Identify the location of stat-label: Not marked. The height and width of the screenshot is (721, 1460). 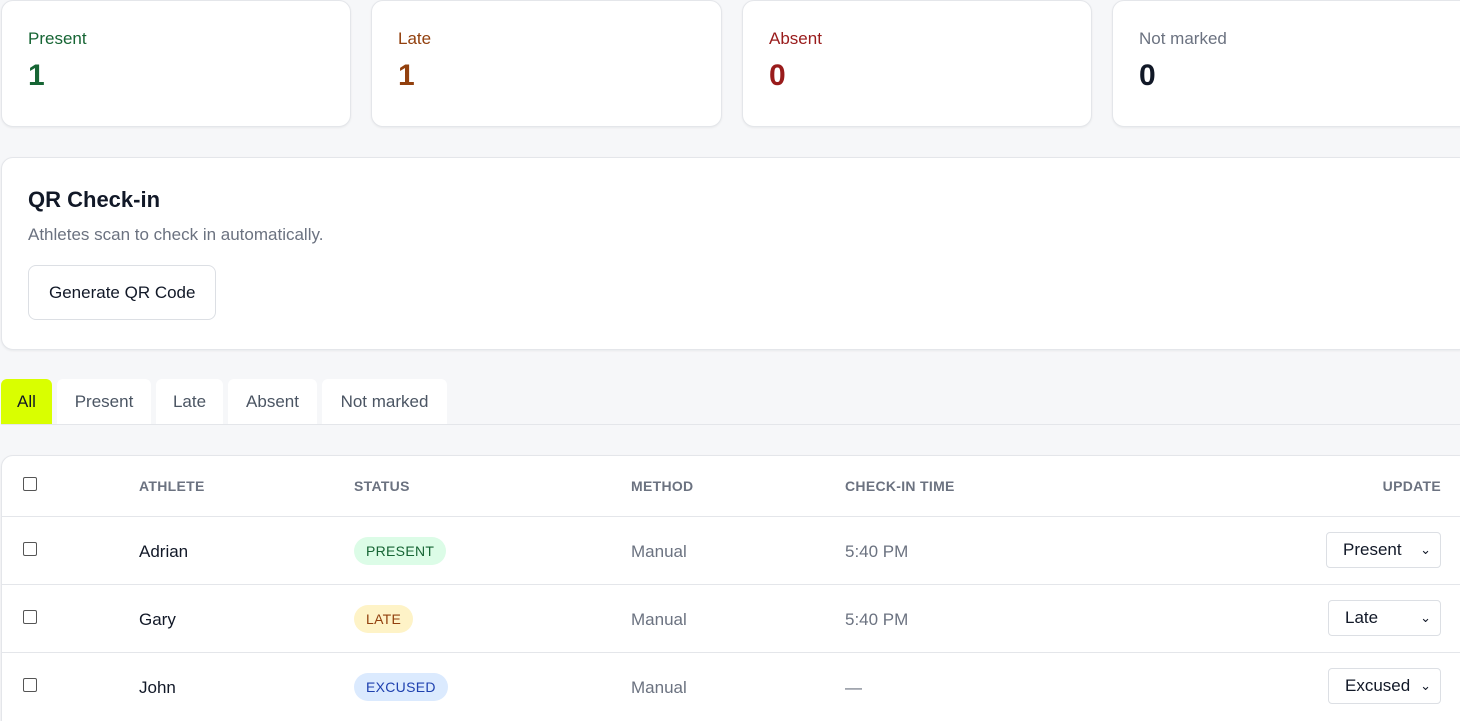
(1183, 38).